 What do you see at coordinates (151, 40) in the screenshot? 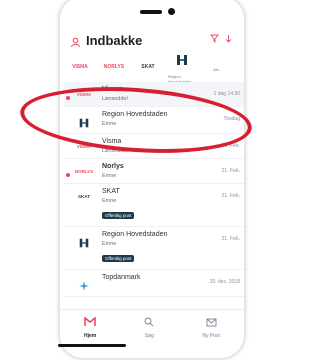
I see `inbox-header: Indbakke` at bounding box center [151, 40].